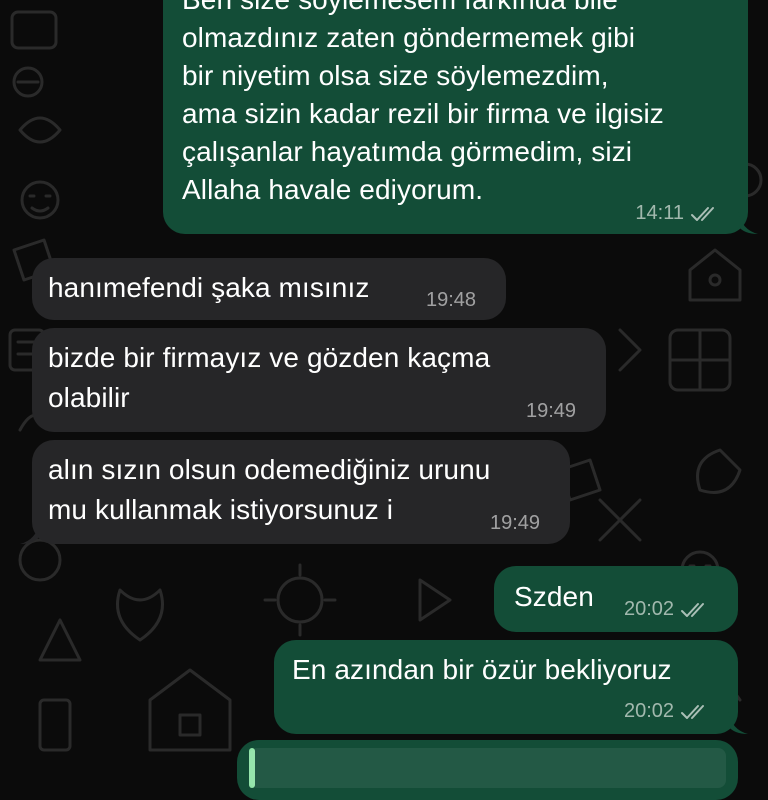 The image size is (768, 800). Describe the element at coordinates (333, 189) in the screenshot. I see `message-text-line: Allaha havale ediyorum.` at that location.